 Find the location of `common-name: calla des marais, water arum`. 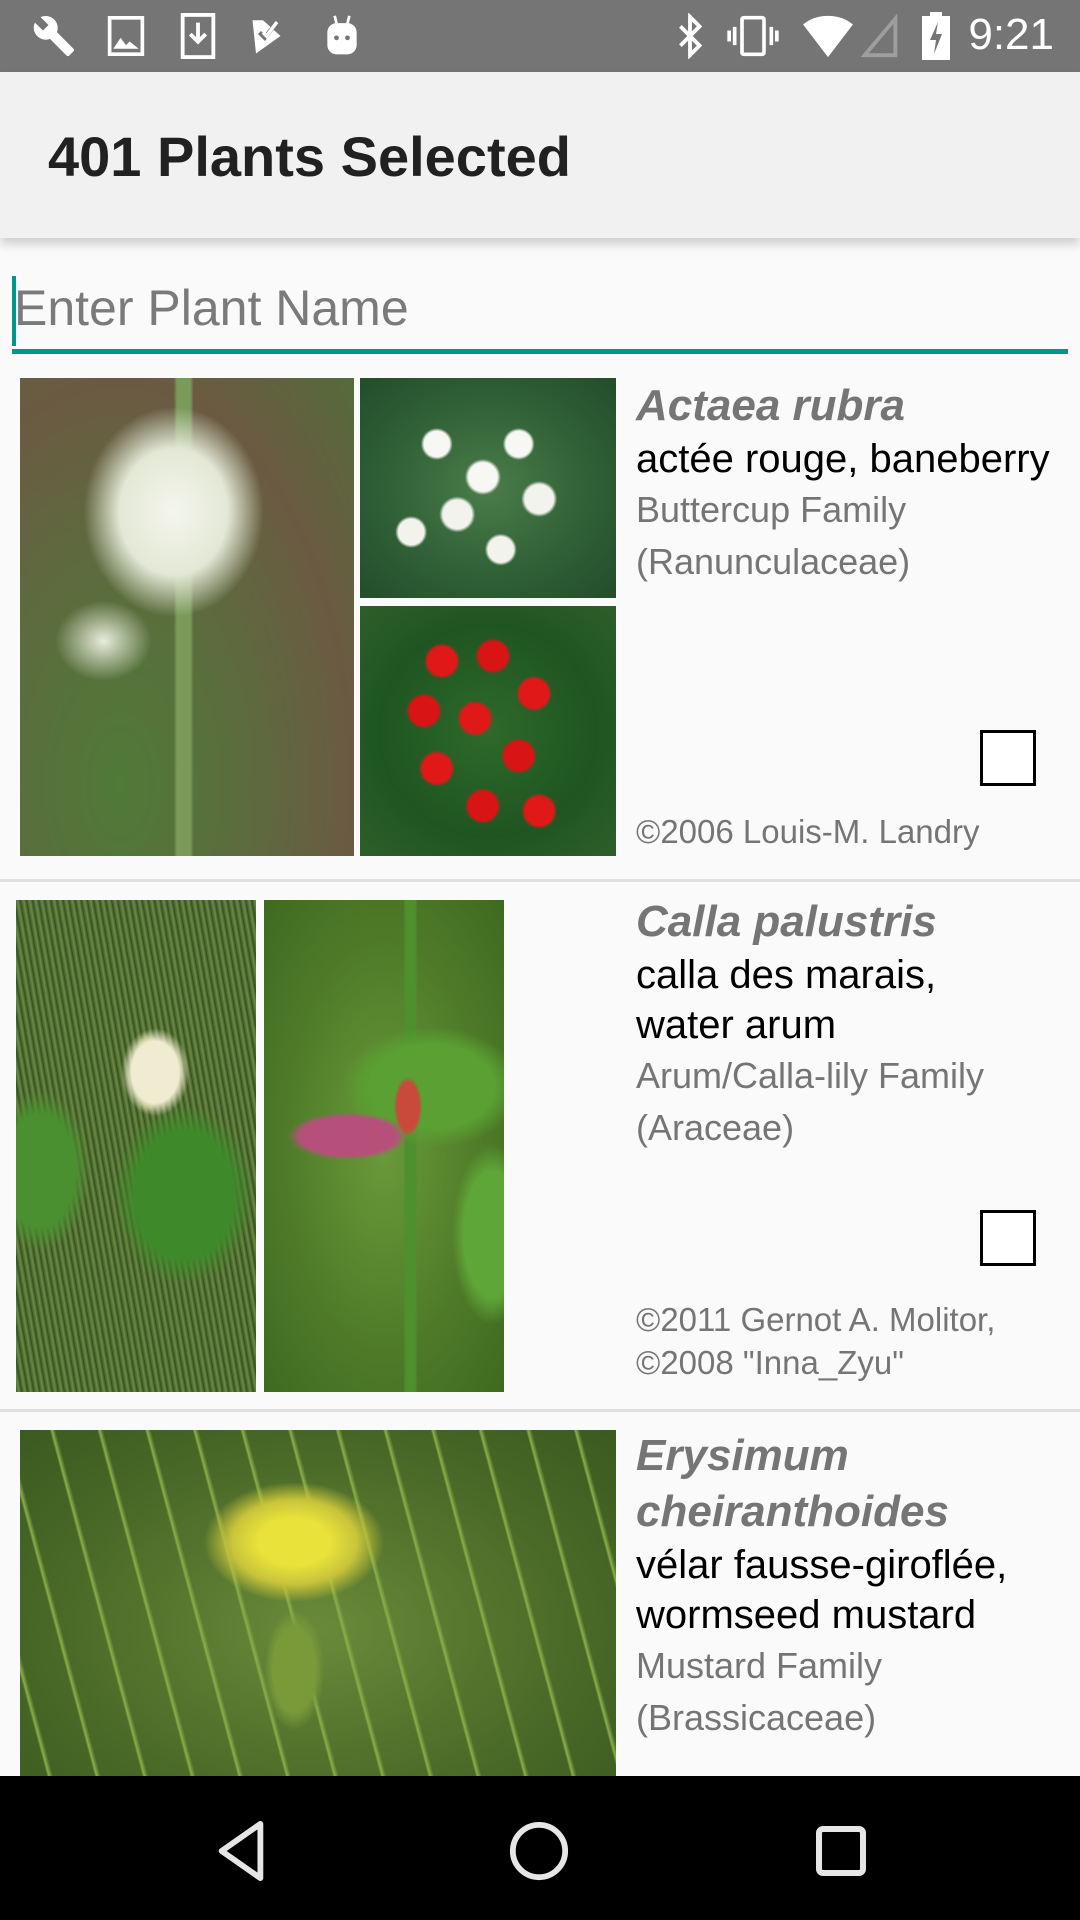

common-name: calla des marais, water arum is located at coordinates (786, 1000).